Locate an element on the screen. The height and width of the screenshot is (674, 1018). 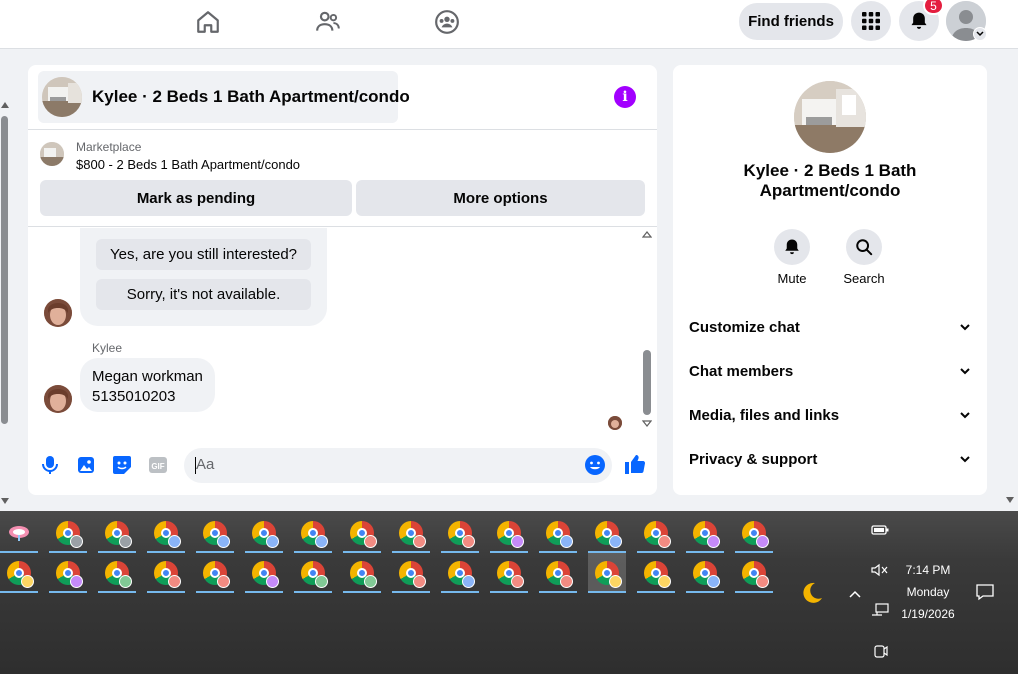
find-friends-button: Find friends is located at coordinates (791, 21).